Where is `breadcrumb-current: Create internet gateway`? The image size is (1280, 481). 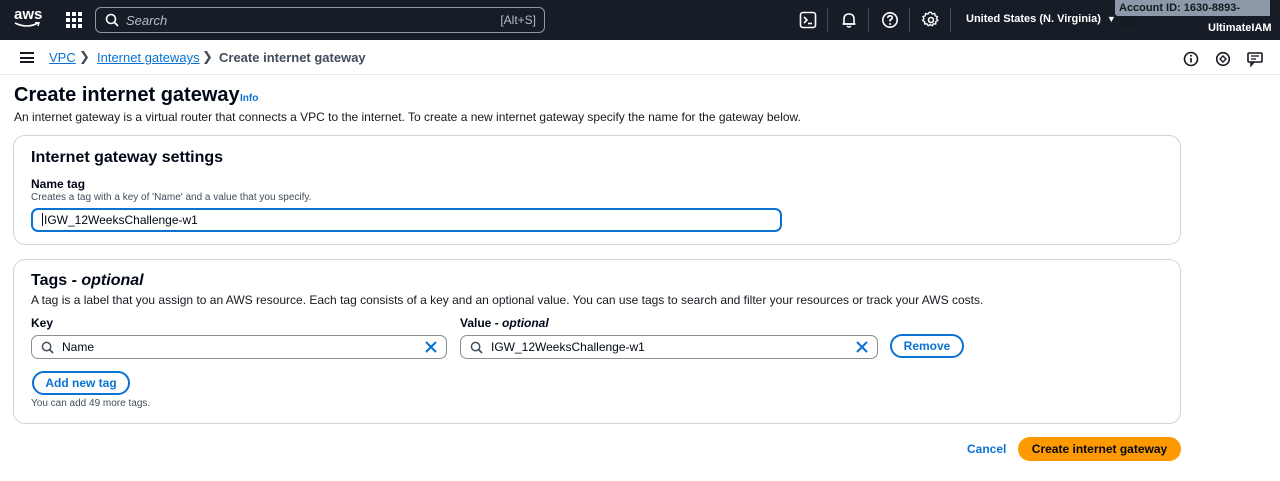
breadcrumb-current: Create internet gateway is located at coordinates (292, 57).